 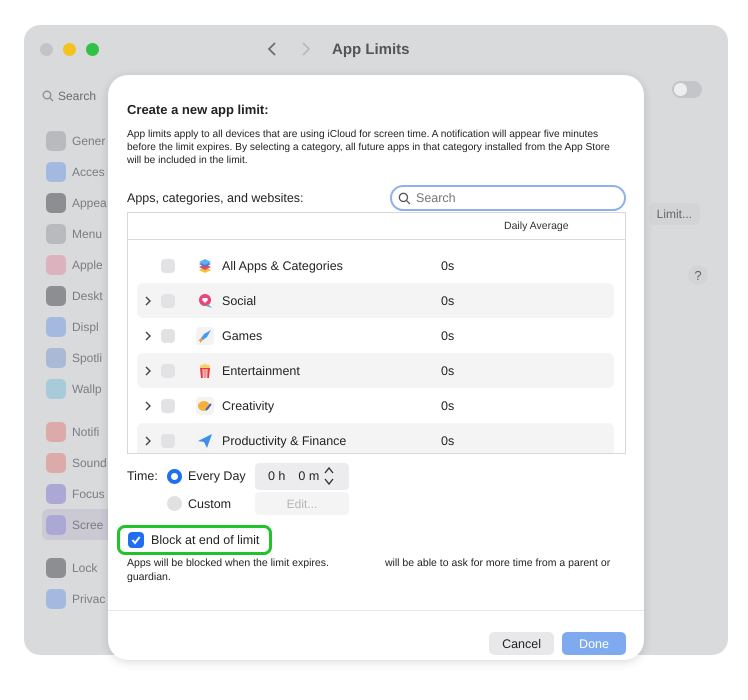 I want to click on time-label: Time:, so click(x=143, y=476).